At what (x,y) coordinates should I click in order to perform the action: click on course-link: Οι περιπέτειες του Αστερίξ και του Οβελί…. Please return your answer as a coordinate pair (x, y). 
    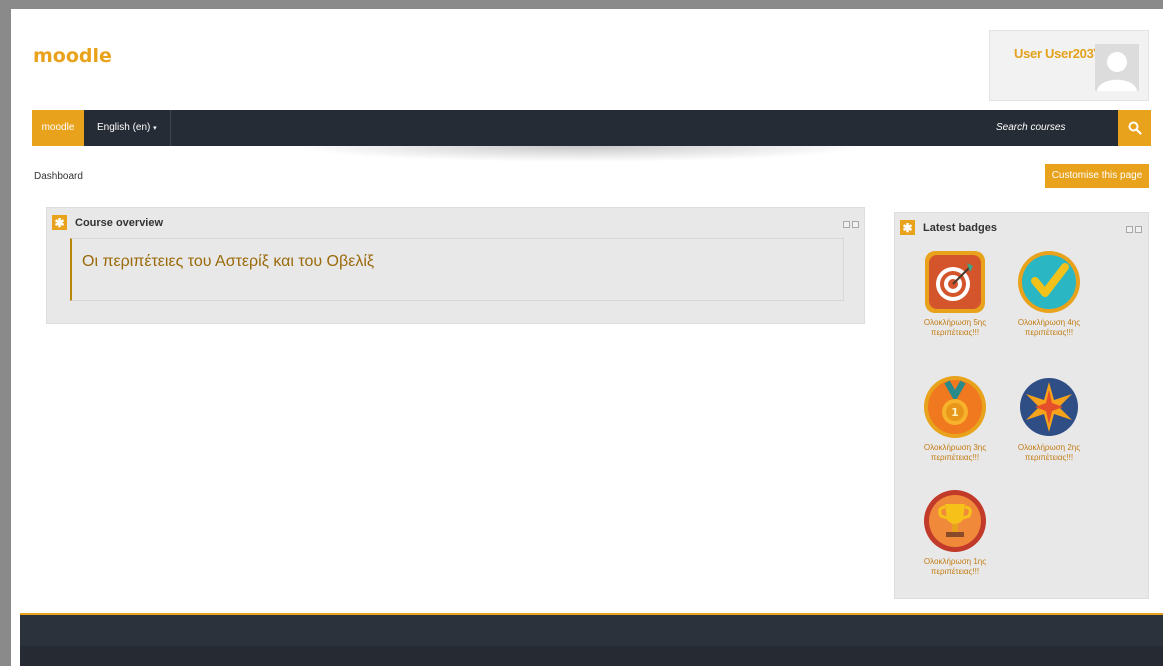
    Looking at the image, I should click on (228, 262).